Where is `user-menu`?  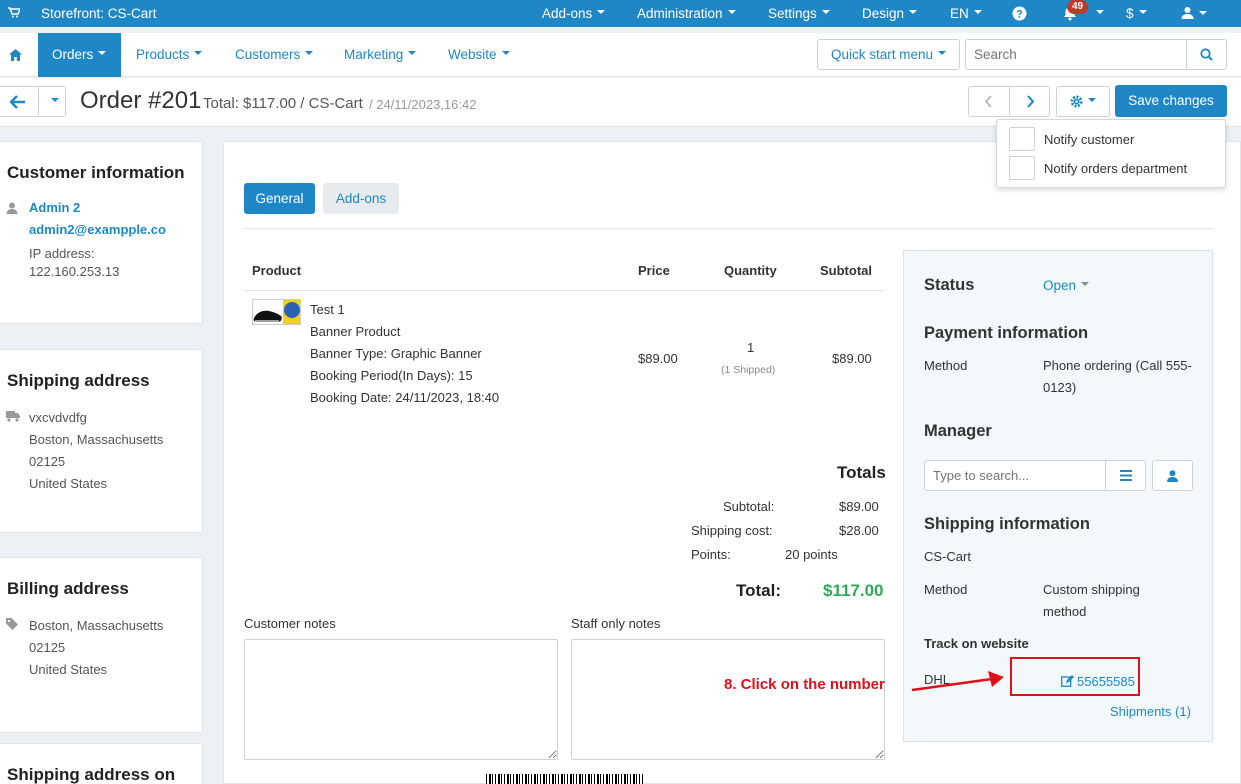
user-menu is located at coordinates (1194, 13).